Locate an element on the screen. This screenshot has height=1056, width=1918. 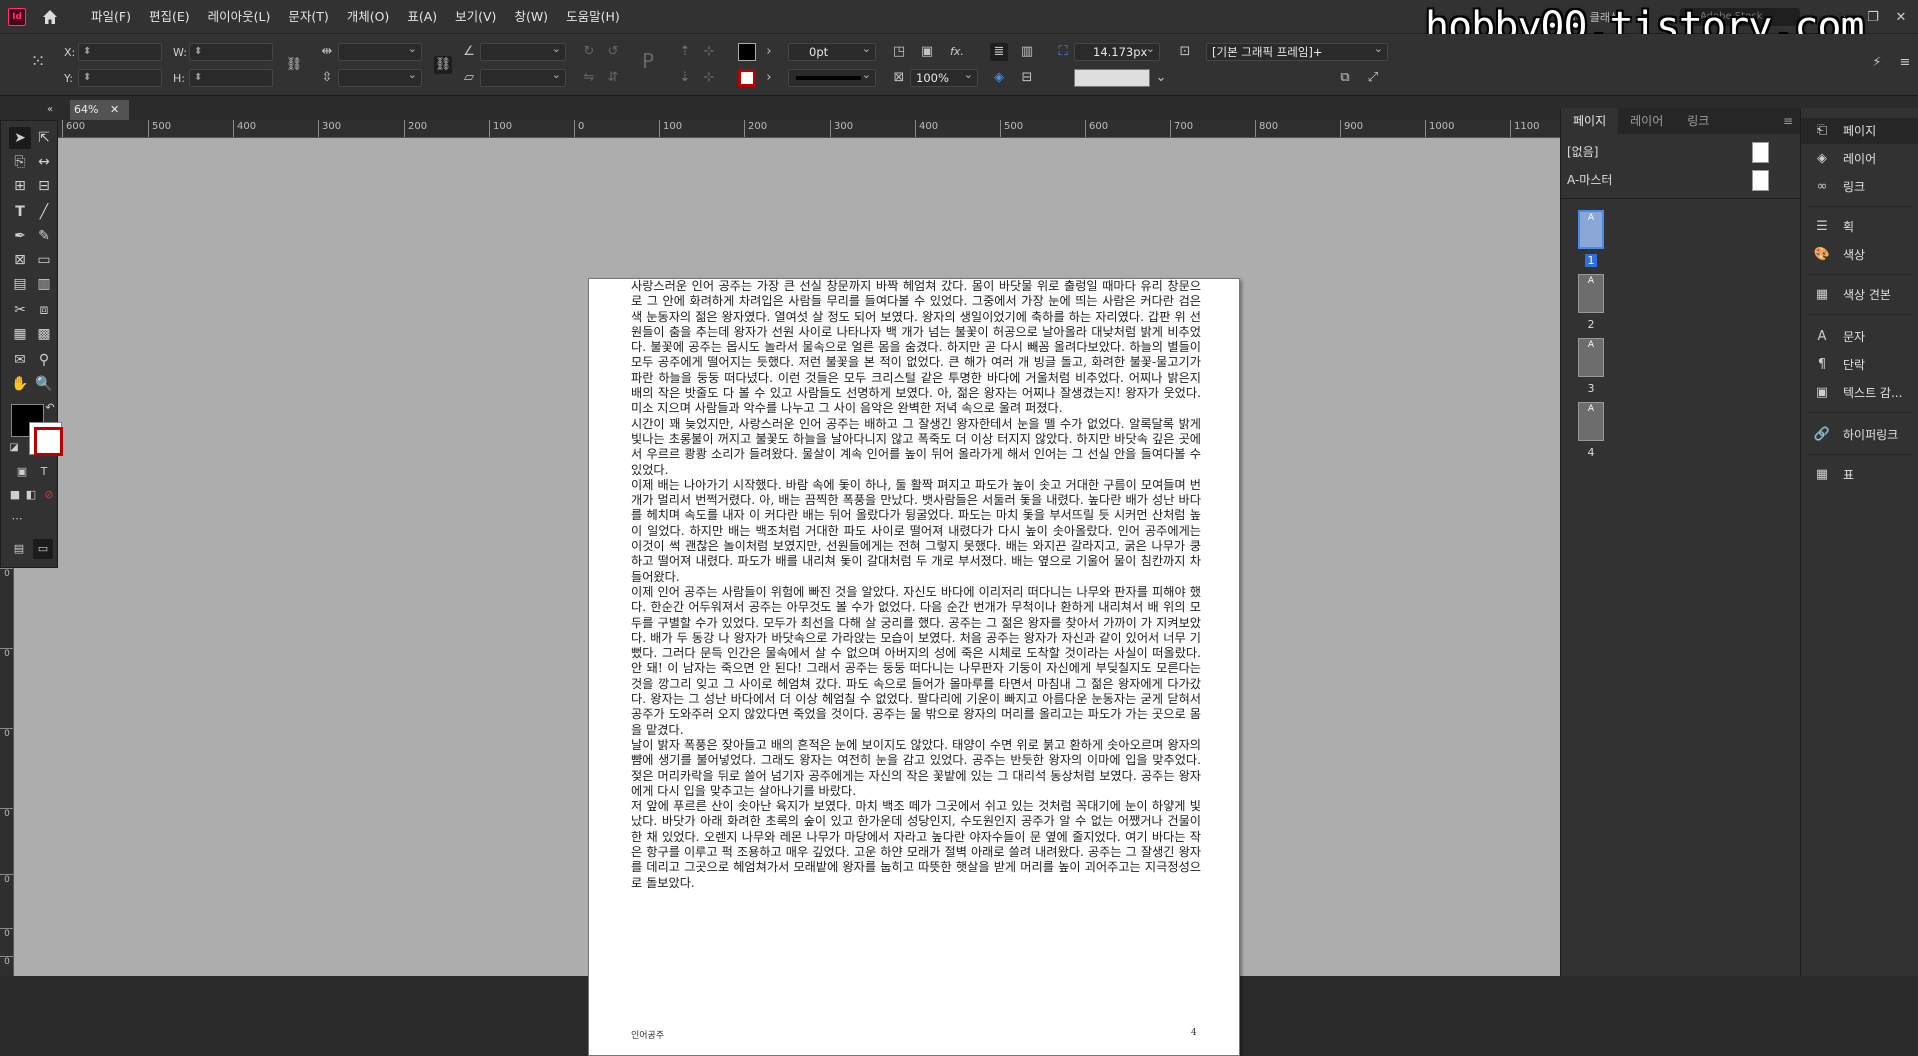
dock-item-color: 🎨 색상 is located at coordinates (1859, 255).